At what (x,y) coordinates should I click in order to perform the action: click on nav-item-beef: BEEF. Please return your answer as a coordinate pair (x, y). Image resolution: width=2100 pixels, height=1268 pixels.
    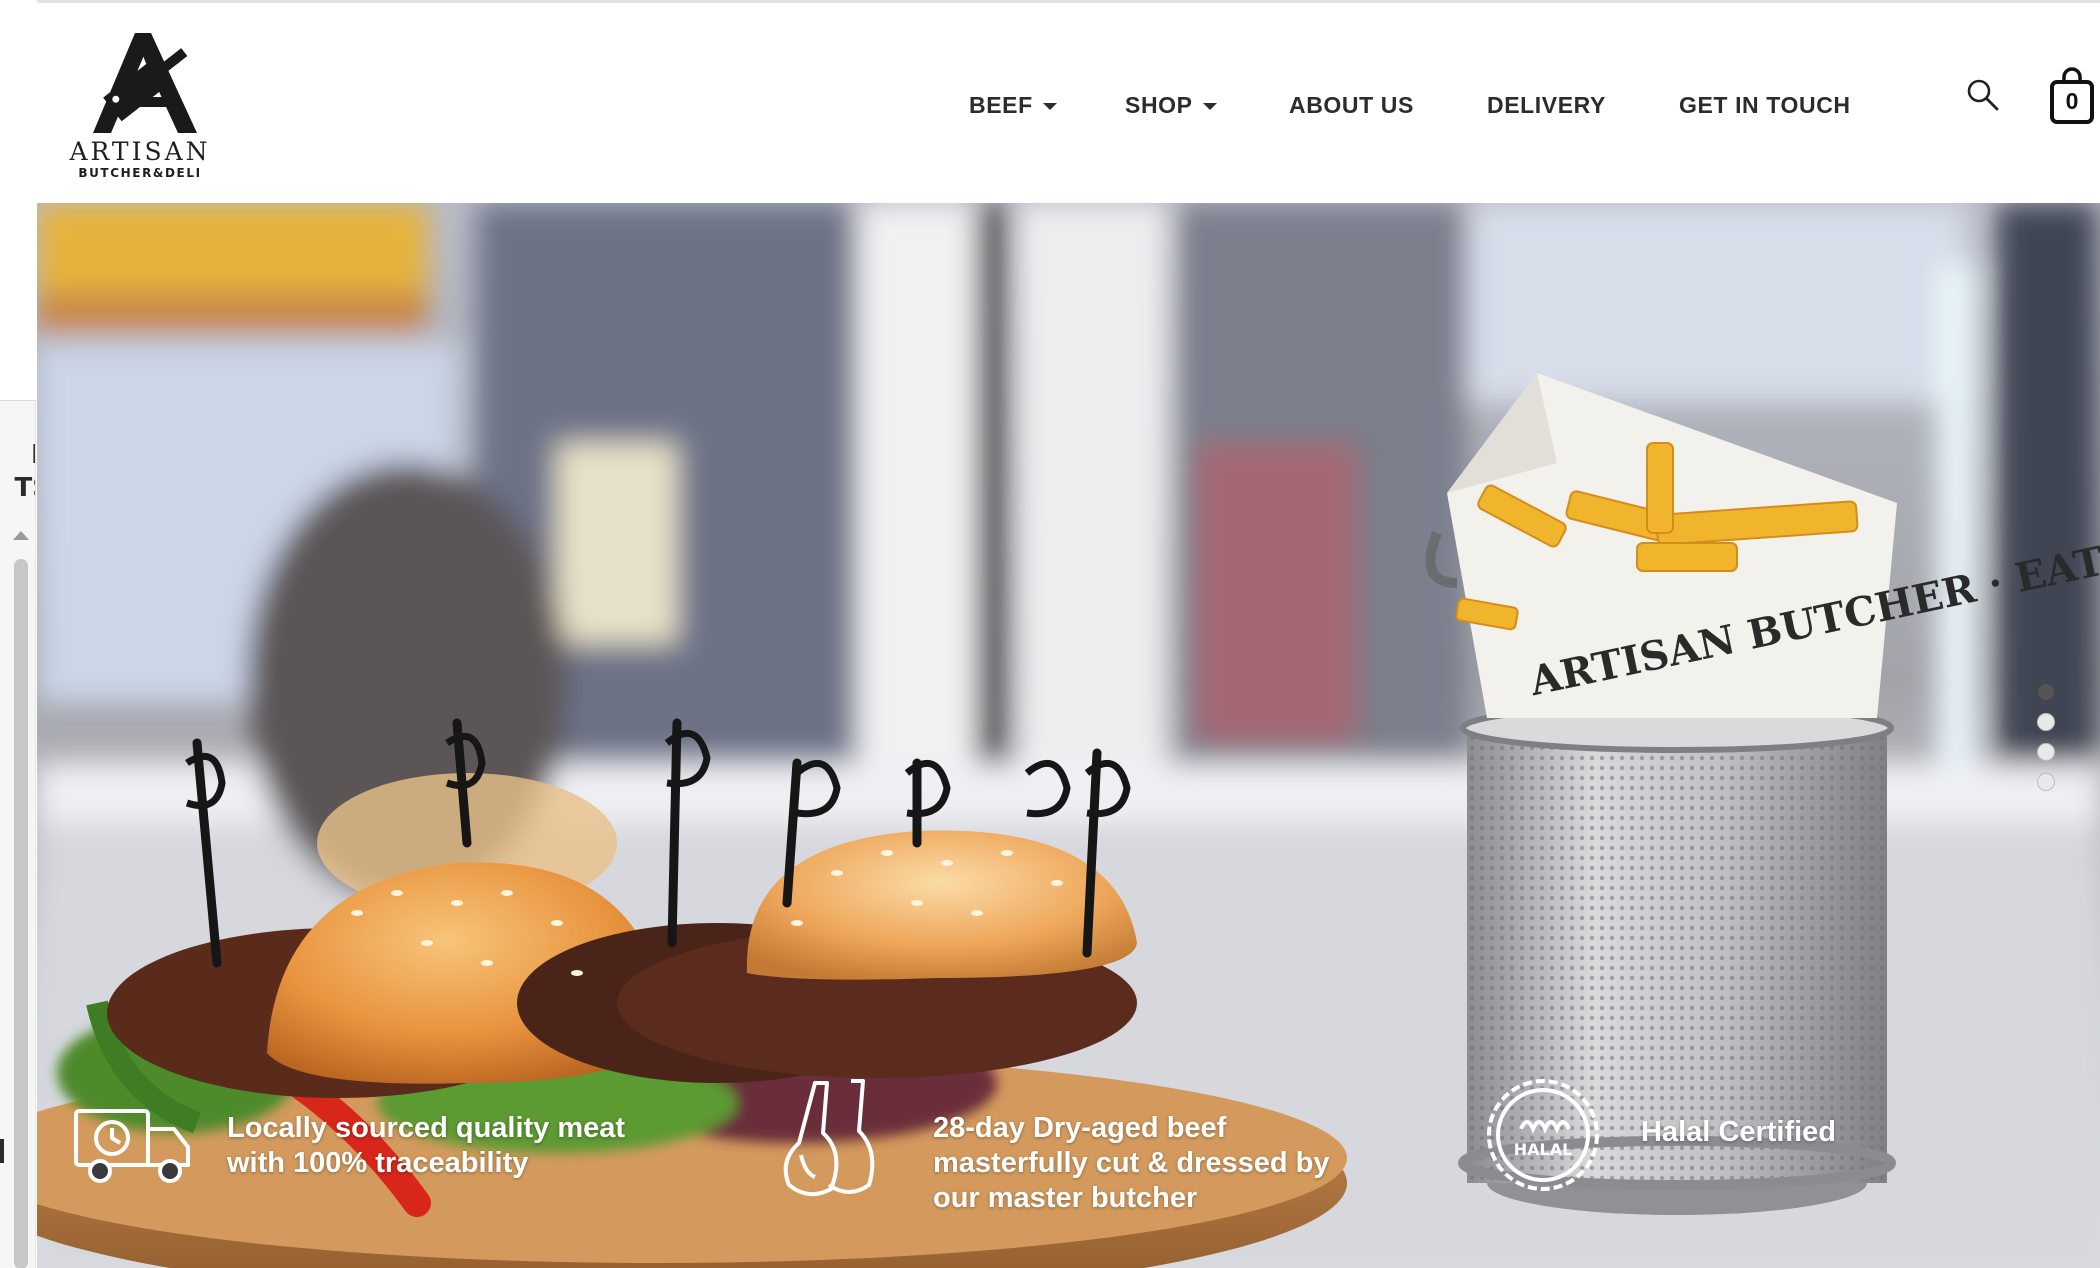
    Looking at the image, I should click on (1013, 105).